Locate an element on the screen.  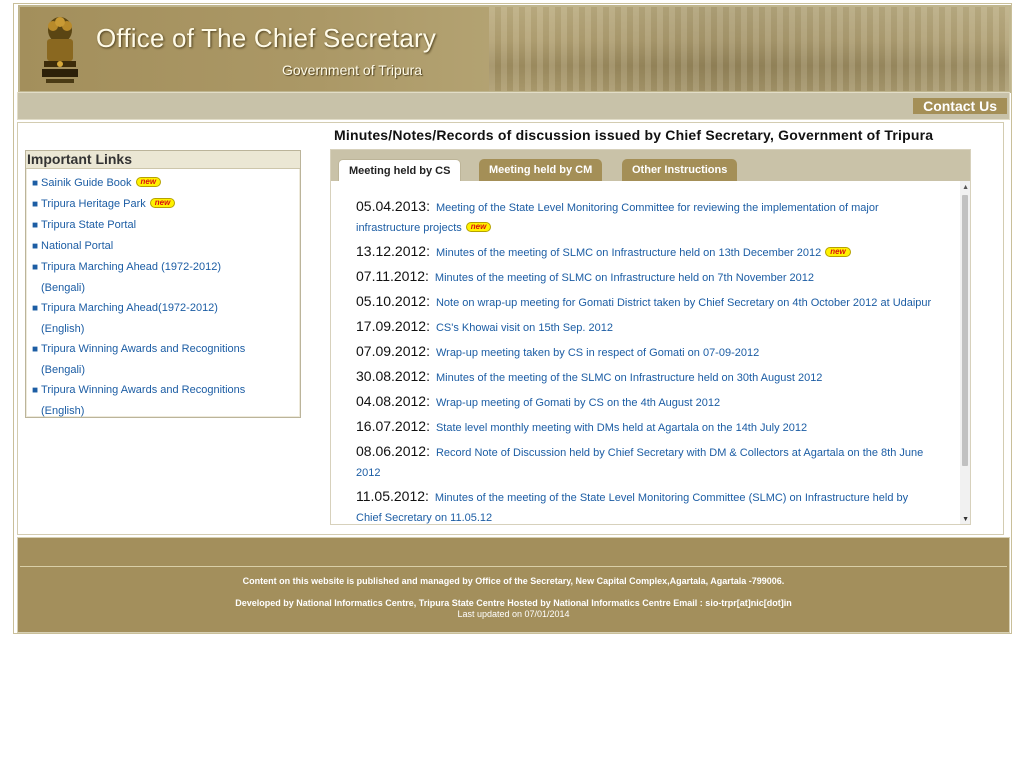
footer-divider is located at coordinates (513, 566).